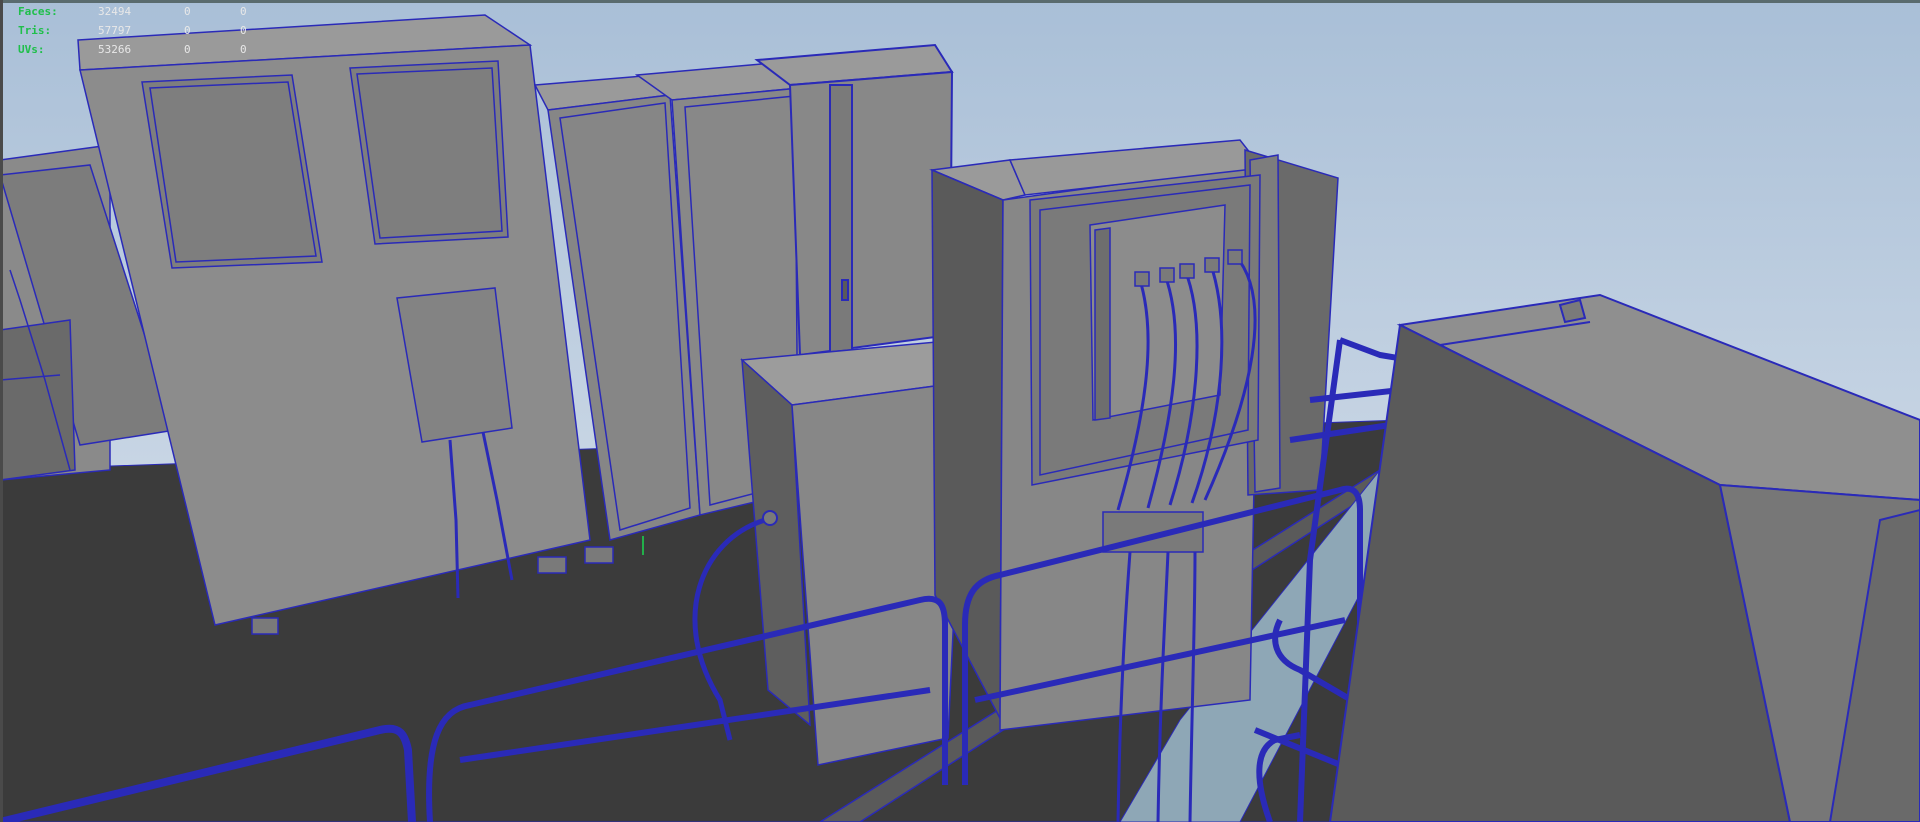  What do you see at coordinates (157, 11) in the screenshot?
I see `hud-row-faces: Faces: 32494 0 0` at bounding box center [157, 11].